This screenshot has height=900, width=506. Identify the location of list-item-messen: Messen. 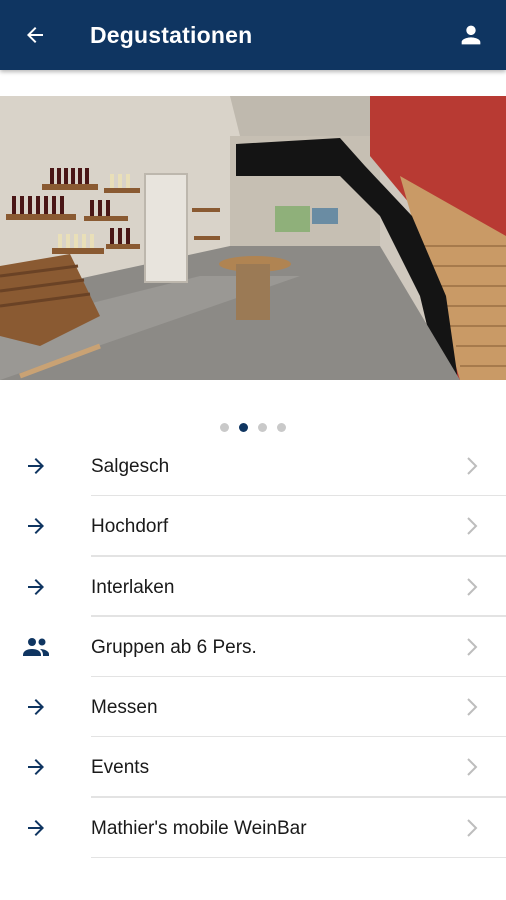
(253, 707).